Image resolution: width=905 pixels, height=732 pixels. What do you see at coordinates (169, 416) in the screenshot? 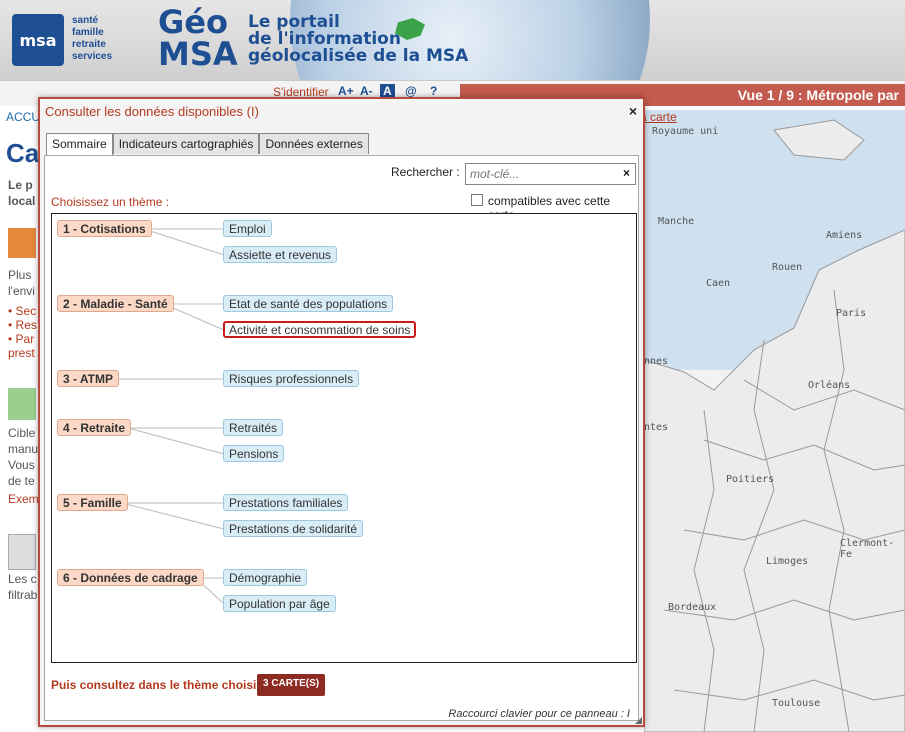
I see `tree-connectors` at bounding box center [169, 416].